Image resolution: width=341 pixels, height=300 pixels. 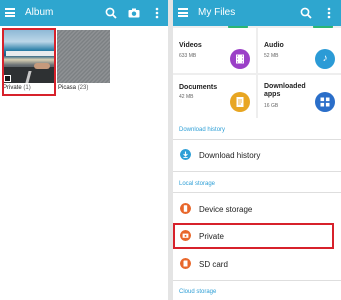 What do you see at coordinates (253, 236) in the screenshot?
I see `highlight-box-private-storage` at bounding box center [253, 236].